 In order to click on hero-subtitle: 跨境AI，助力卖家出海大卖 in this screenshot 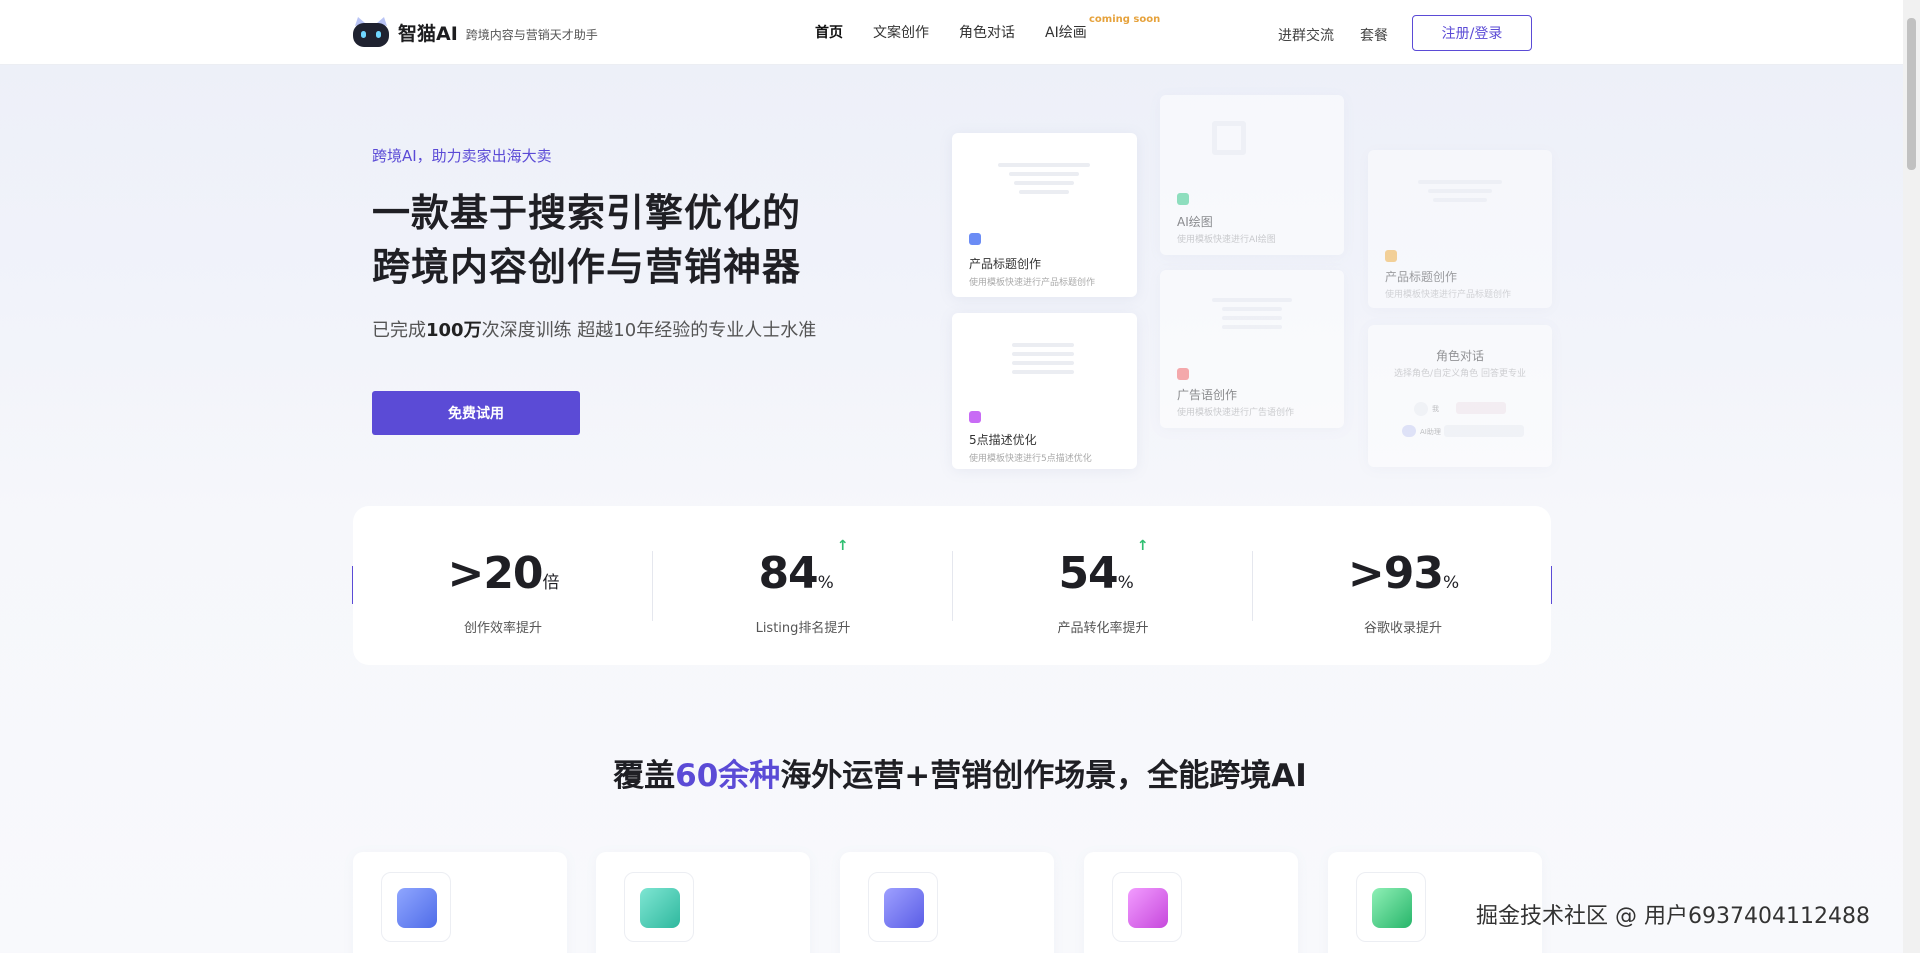, I will do `click(462, 156)`.